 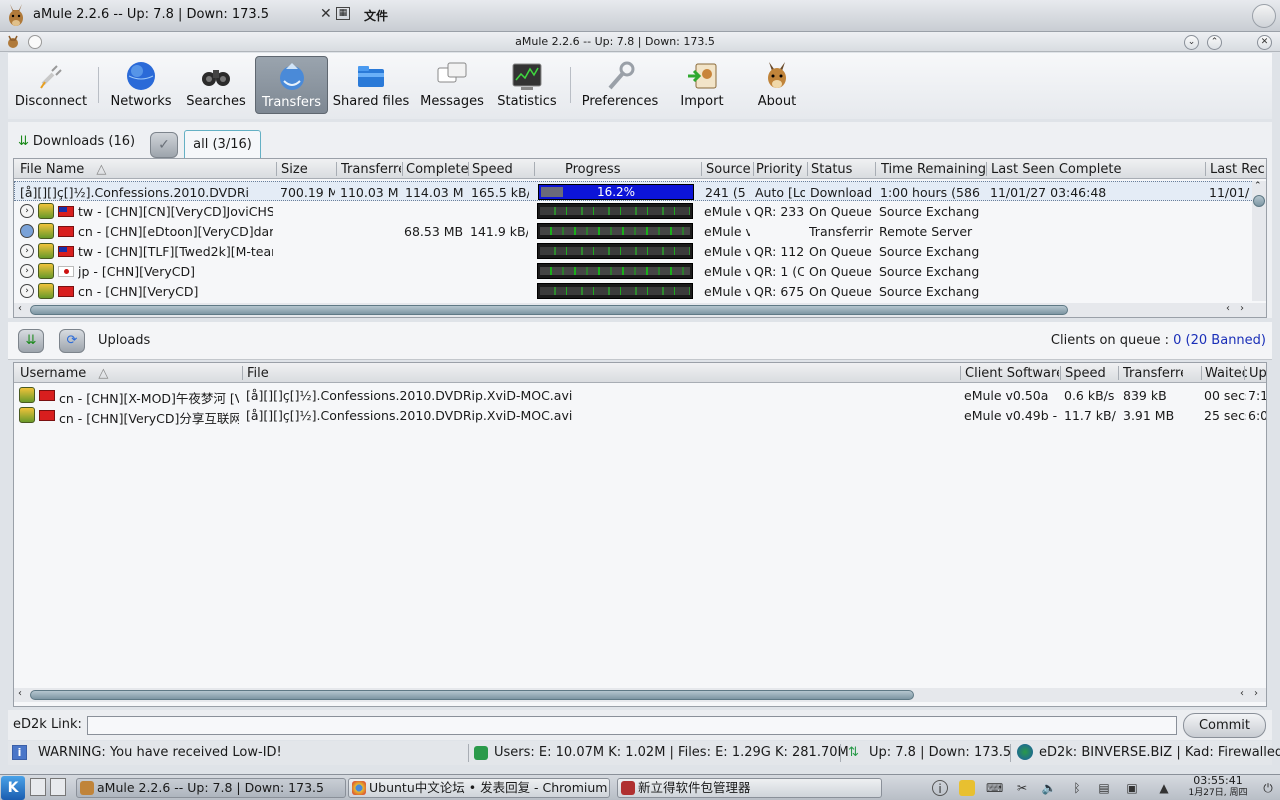 I want to click on col-file: File, so click(x=597, y=373).